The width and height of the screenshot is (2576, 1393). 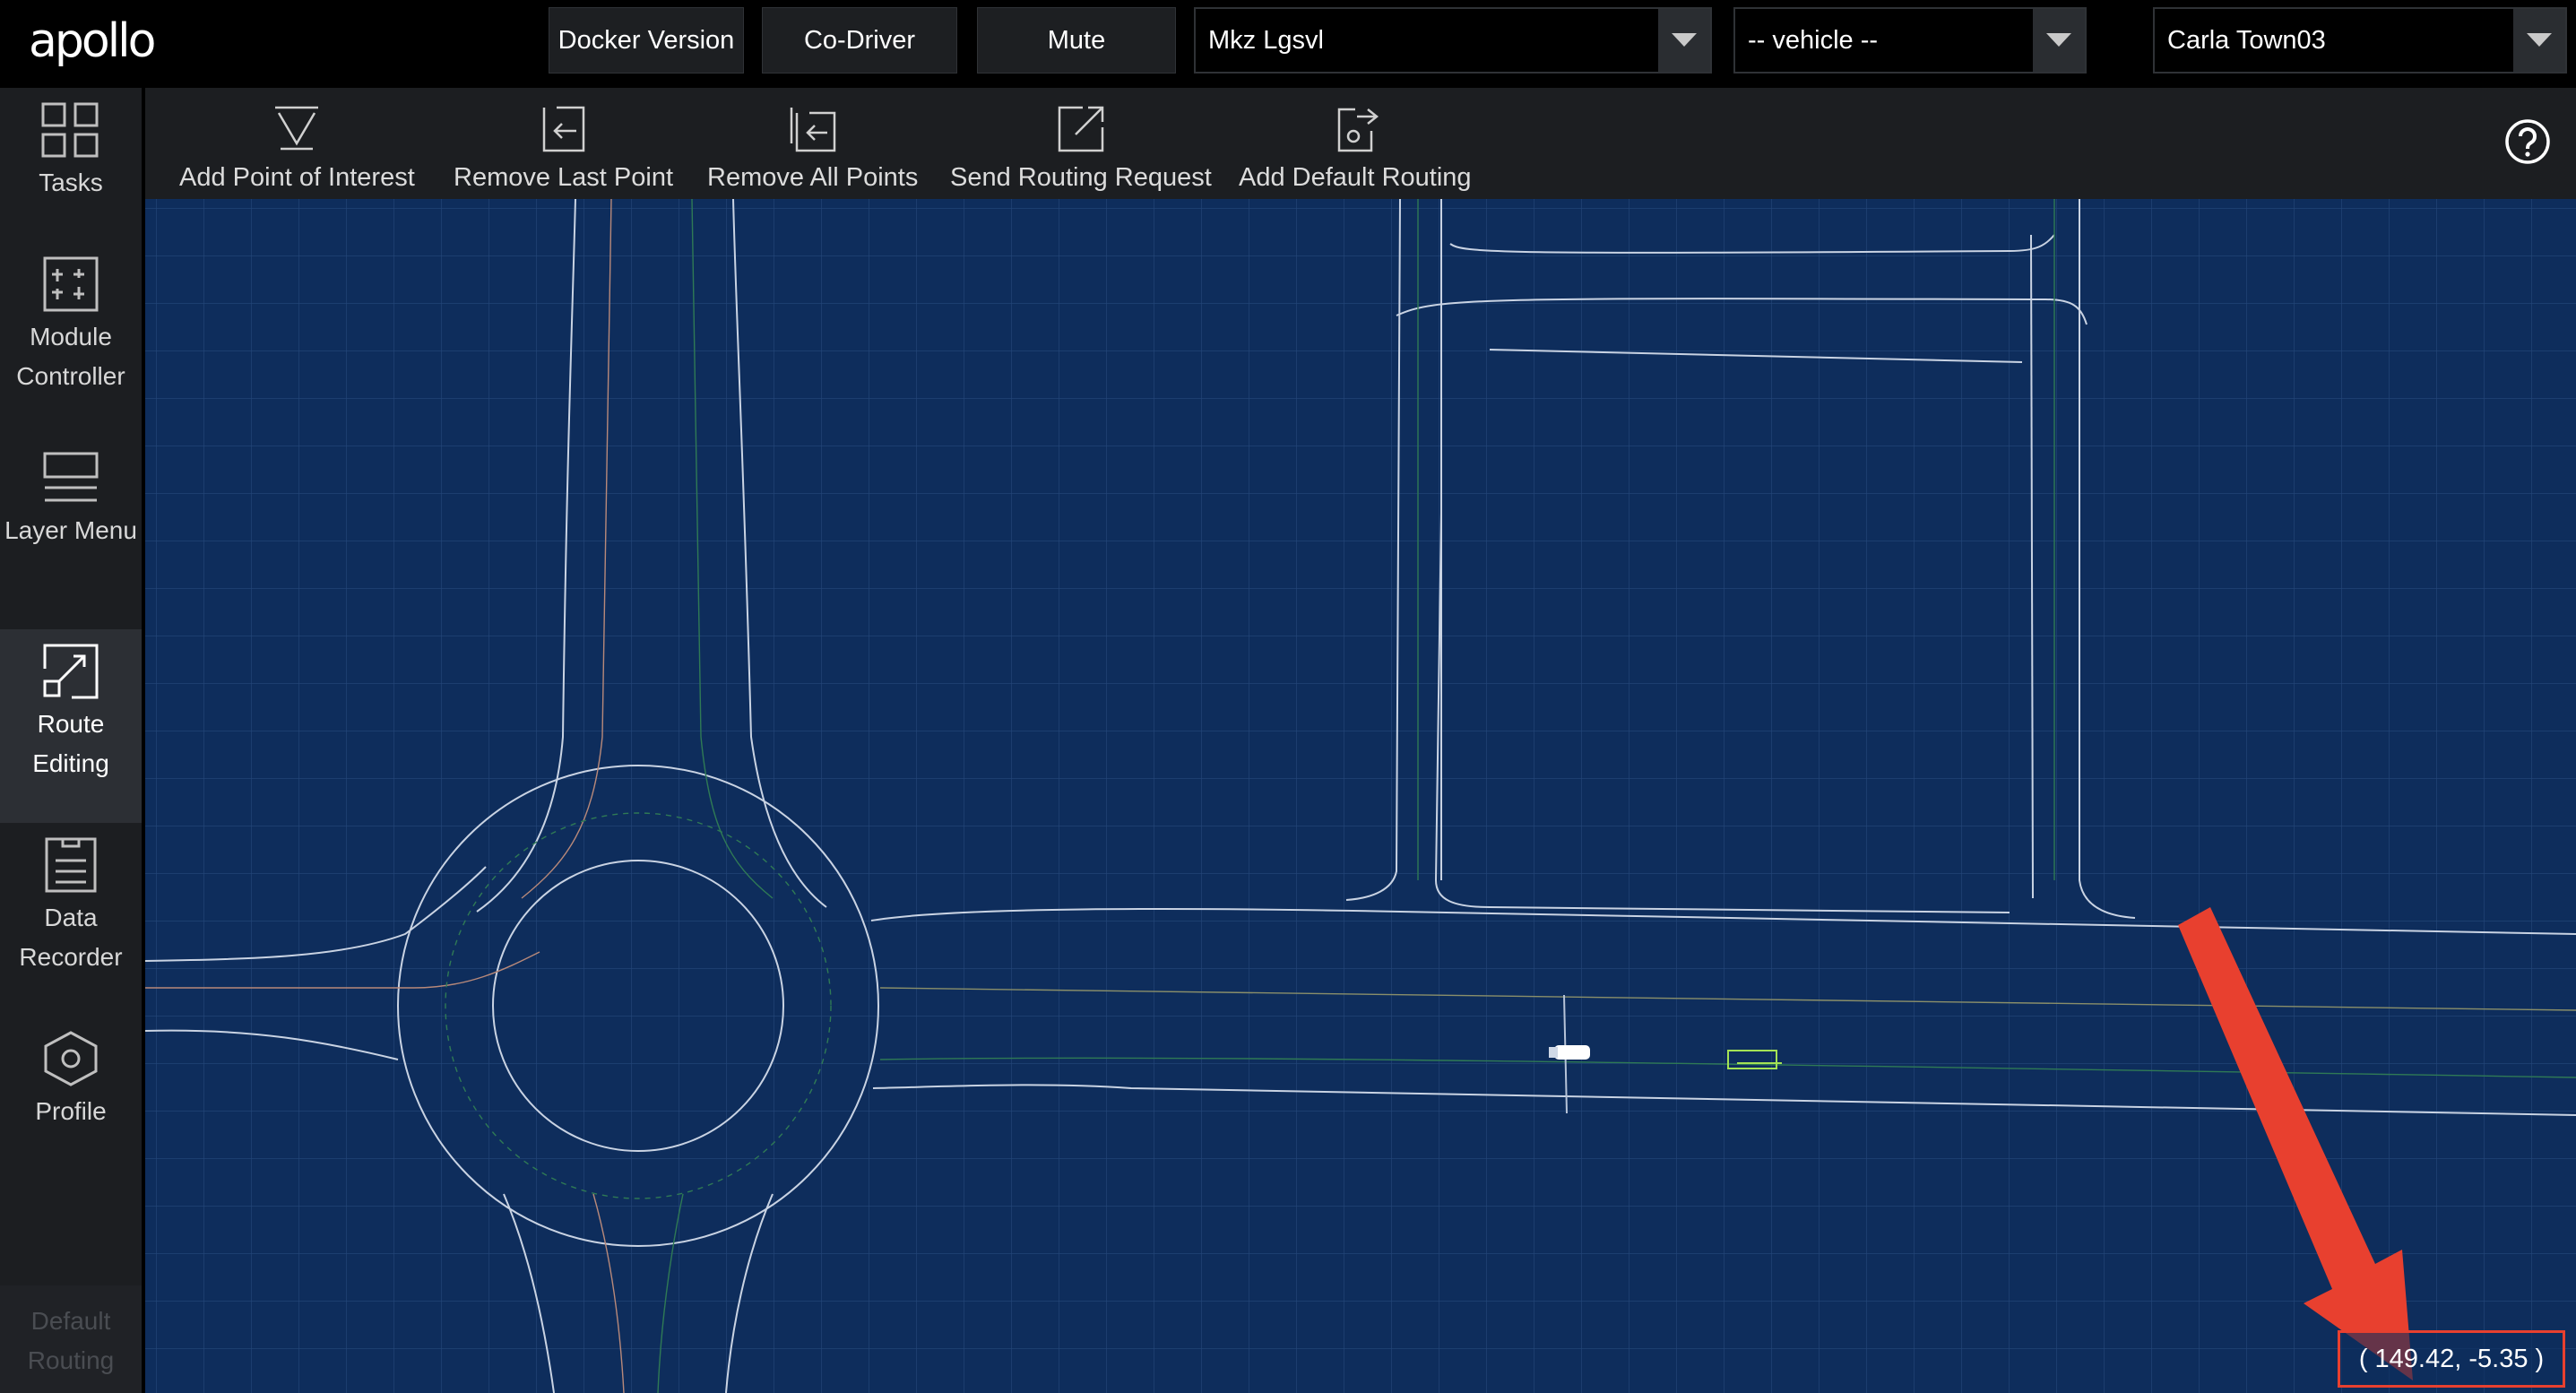 I want to click on sidebar-item-data-recorder: Data Recorder, so click(x=71, y=920).